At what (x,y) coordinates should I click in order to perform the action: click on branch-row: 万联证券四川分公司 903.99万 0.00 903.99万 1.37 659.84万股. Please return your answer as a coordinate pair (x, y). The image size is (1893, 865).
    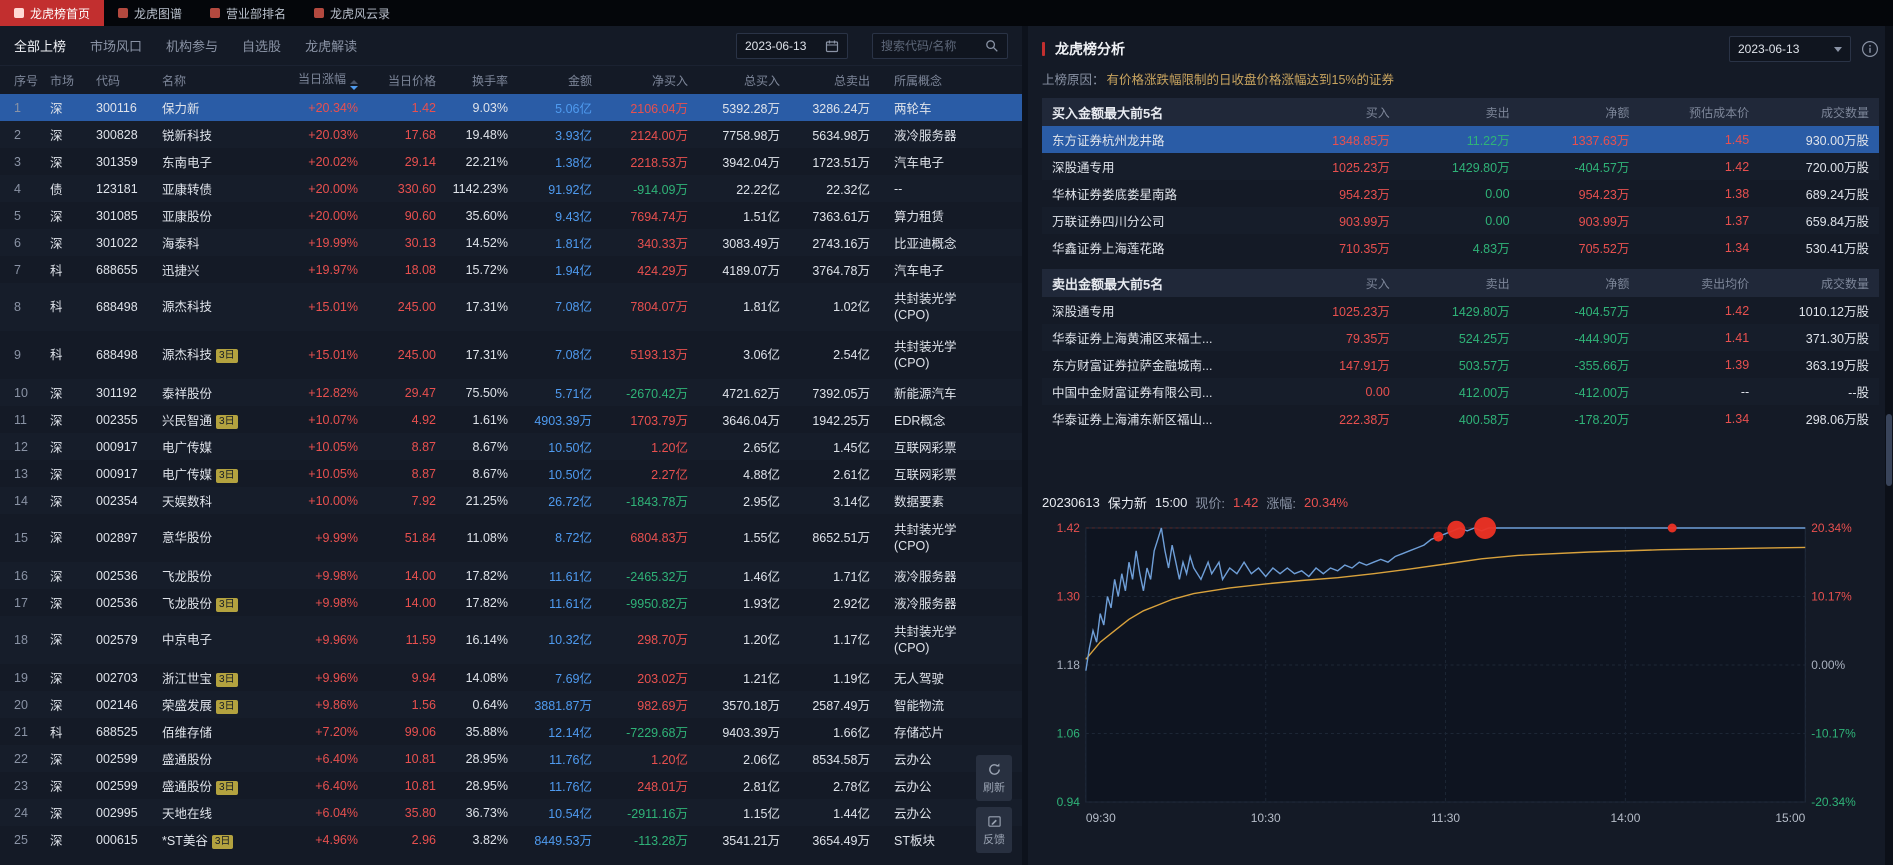
    Looking at the image, I should click on (1460, 220).